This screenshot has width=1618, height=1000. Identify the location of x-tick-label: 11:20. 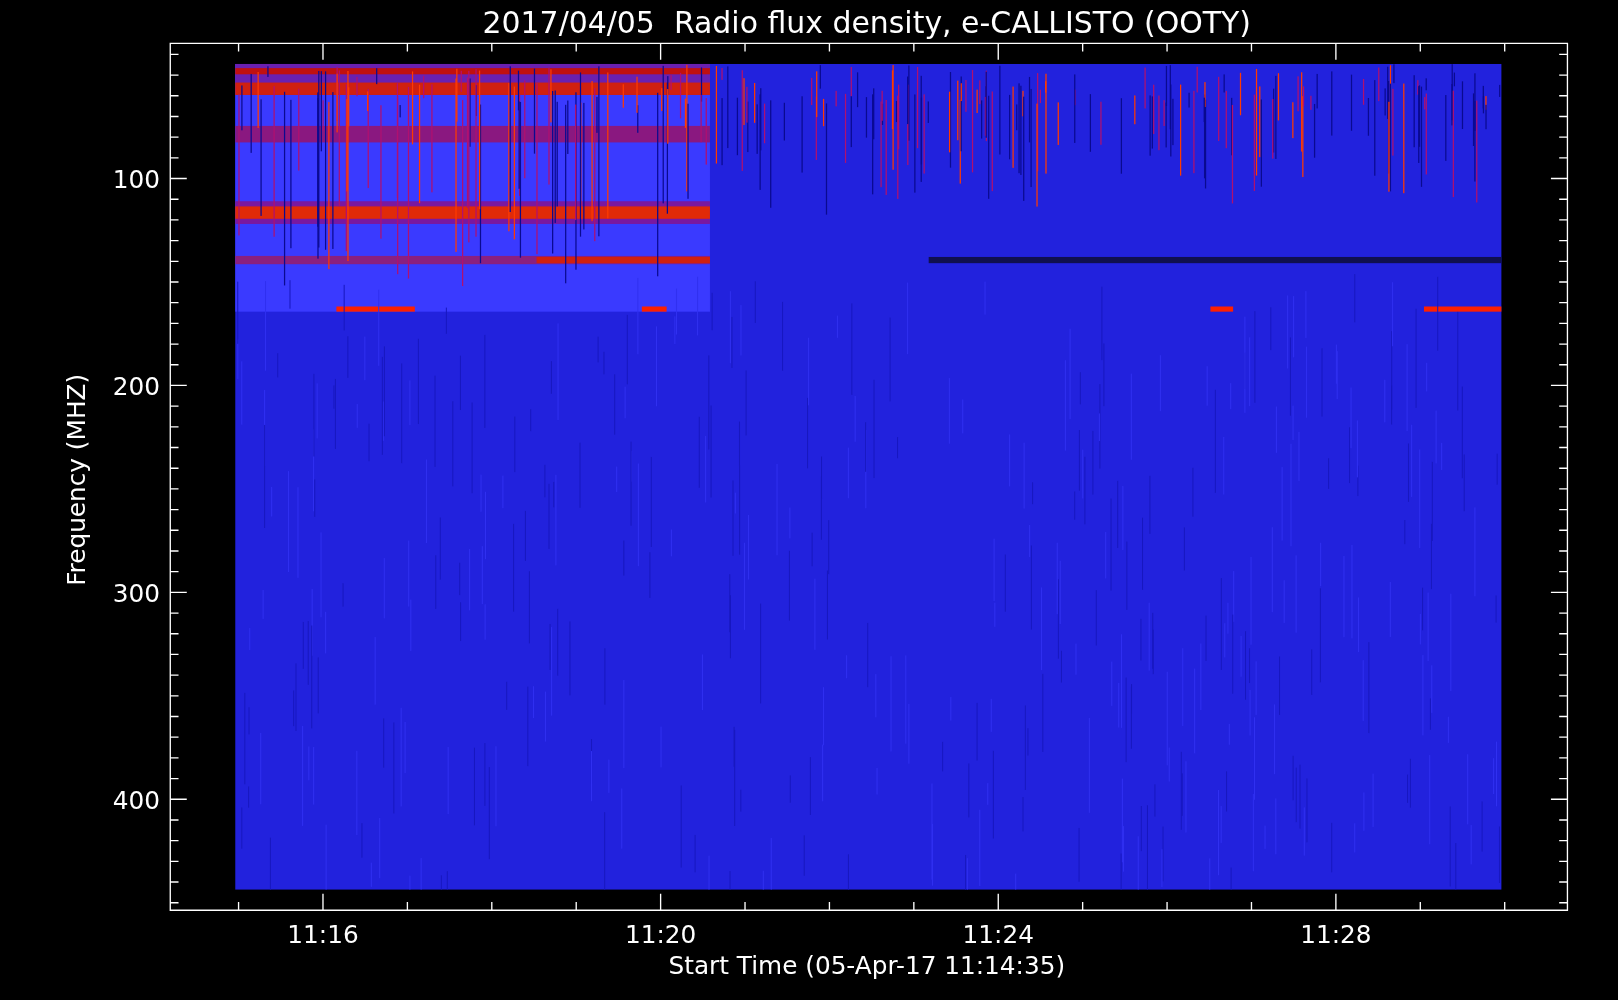
(660, 935).